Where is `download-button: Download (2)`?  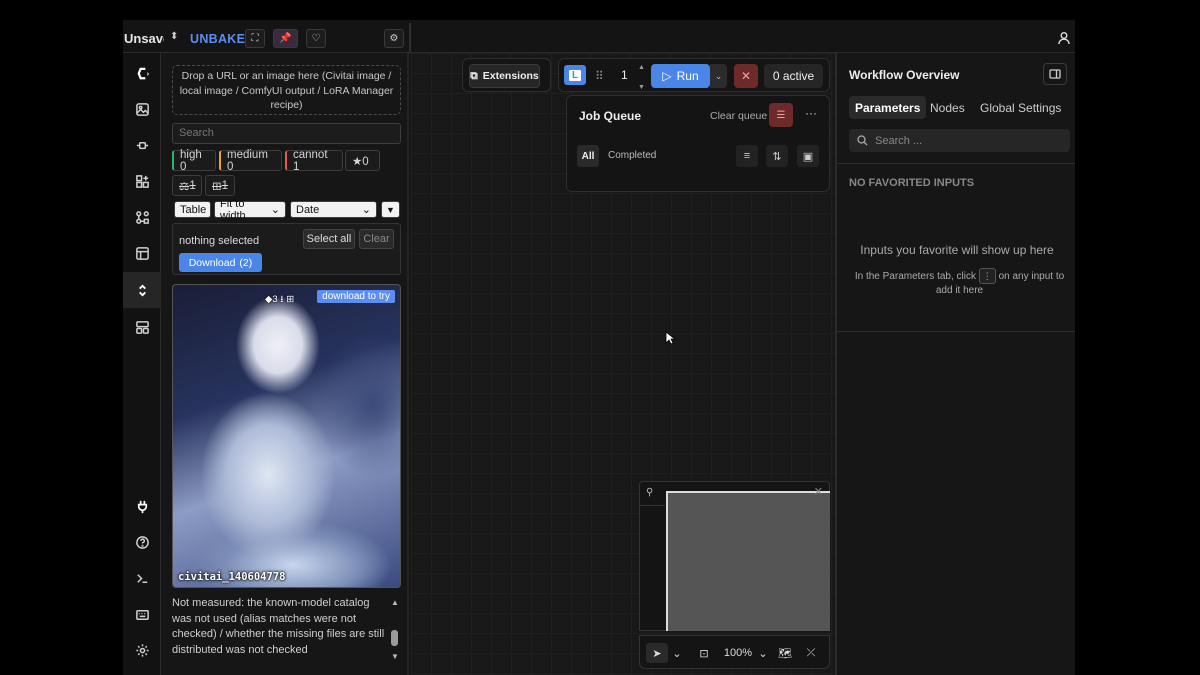
download-button: Download (2) is located at coordinates (220, 262).